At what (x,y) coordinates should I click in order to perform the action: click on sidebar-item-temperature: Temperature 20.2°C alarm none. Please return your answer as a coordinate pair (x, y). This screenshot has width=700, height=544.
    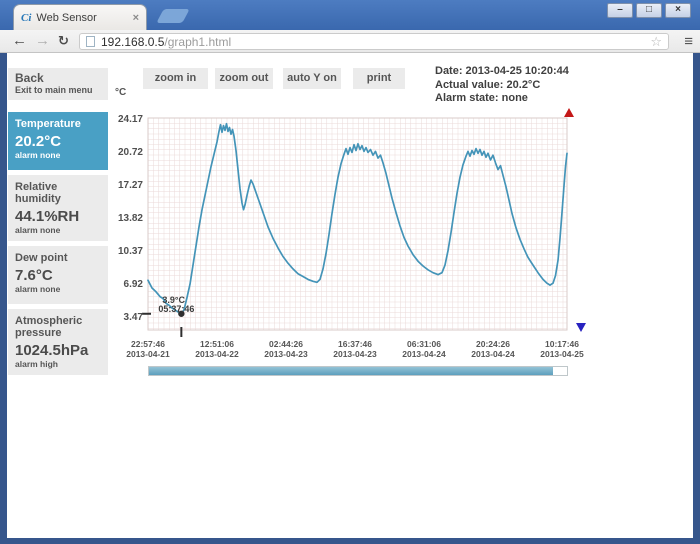
    Looking at the image, I should click on (58, 141).